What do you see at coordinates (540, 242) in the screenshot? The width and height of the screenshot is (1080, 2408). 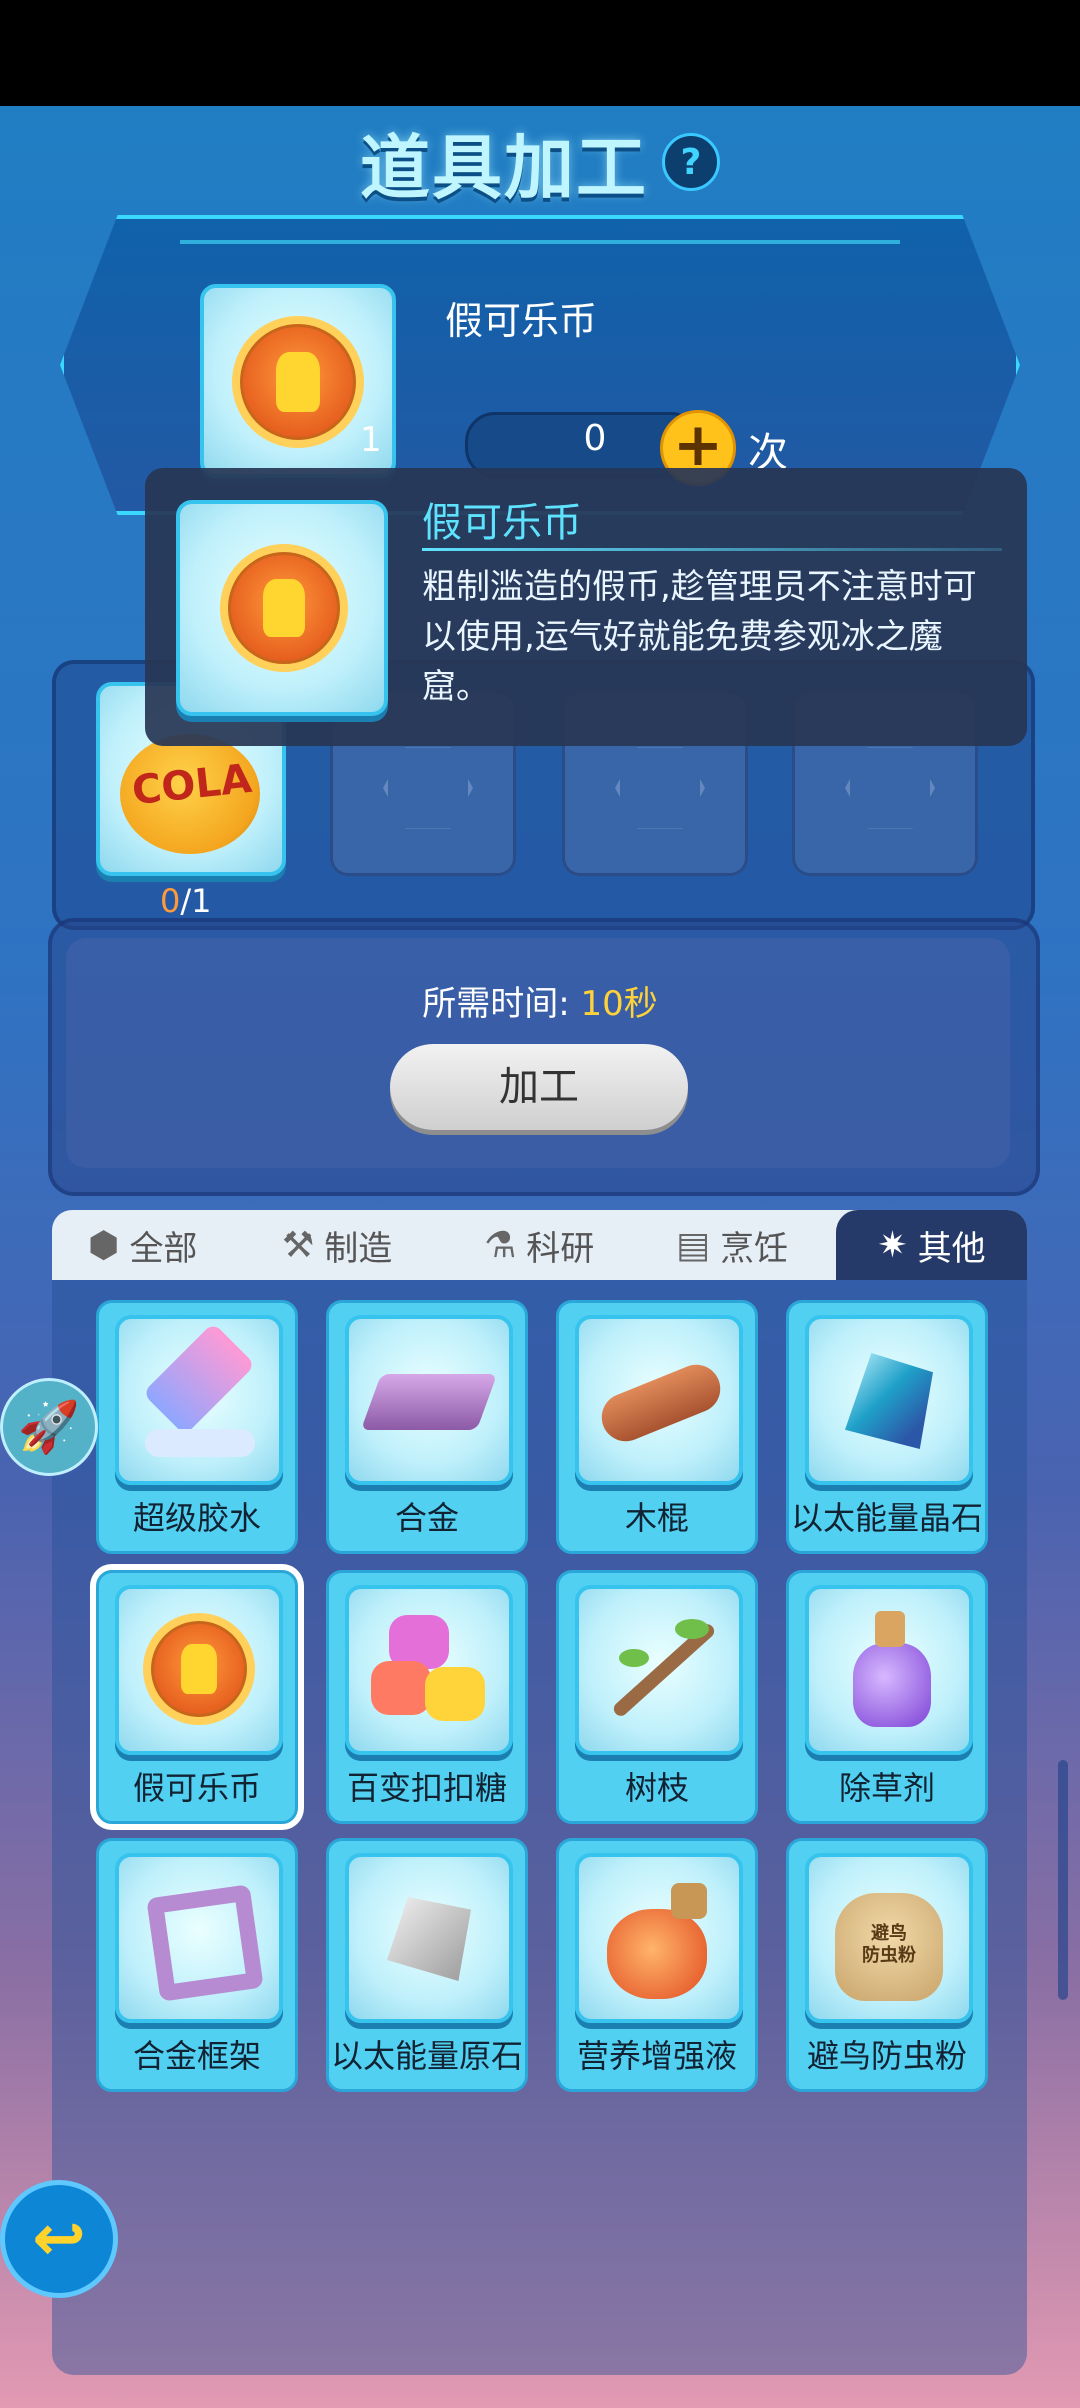 I see `panel-decoration` at bounding box center [540, 242].